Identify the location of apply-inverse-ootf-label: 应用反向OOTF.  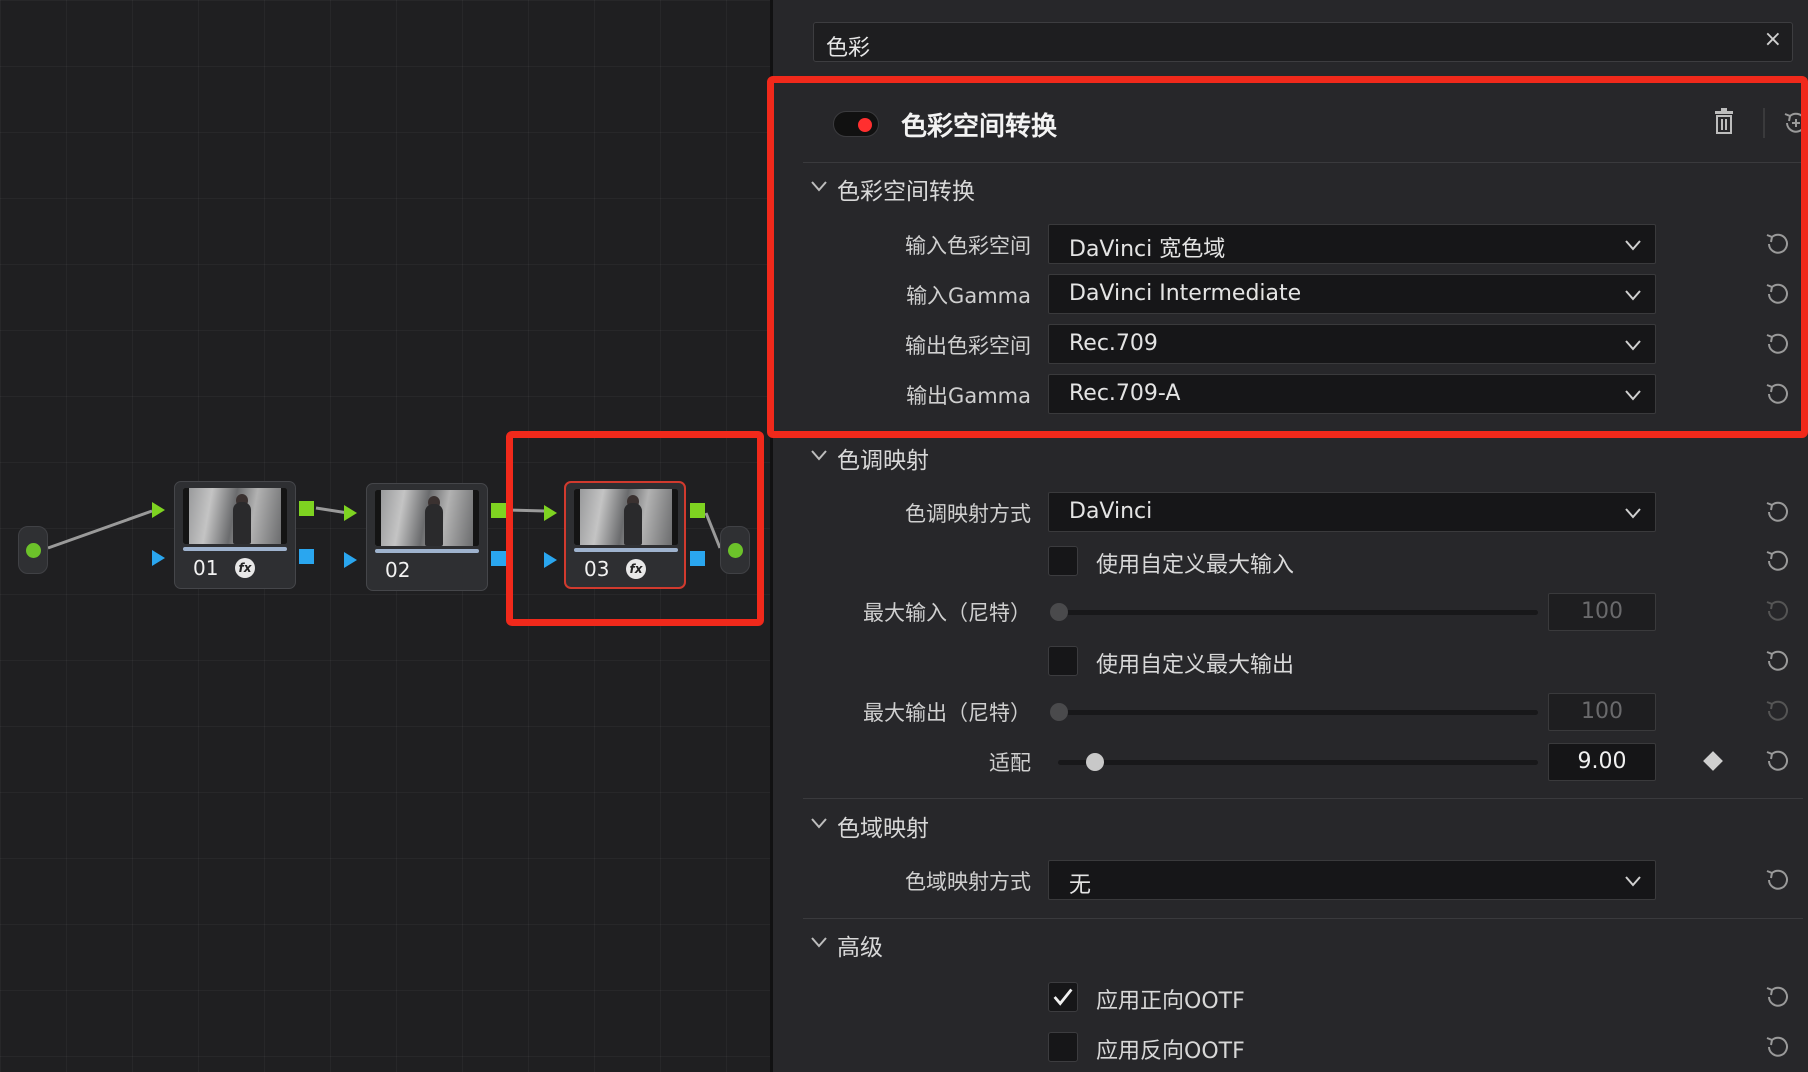
(1170, 1051).